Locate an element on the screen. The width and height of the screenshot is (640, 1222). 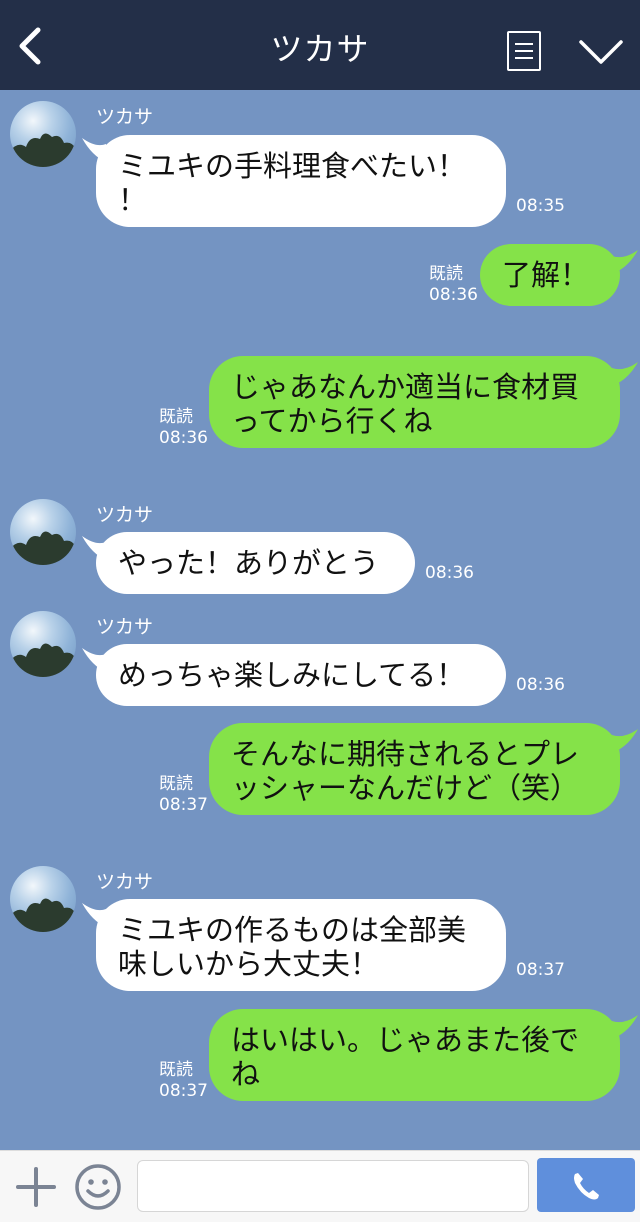
message-bubble: 了解！ is located at coordinates (550, 275).